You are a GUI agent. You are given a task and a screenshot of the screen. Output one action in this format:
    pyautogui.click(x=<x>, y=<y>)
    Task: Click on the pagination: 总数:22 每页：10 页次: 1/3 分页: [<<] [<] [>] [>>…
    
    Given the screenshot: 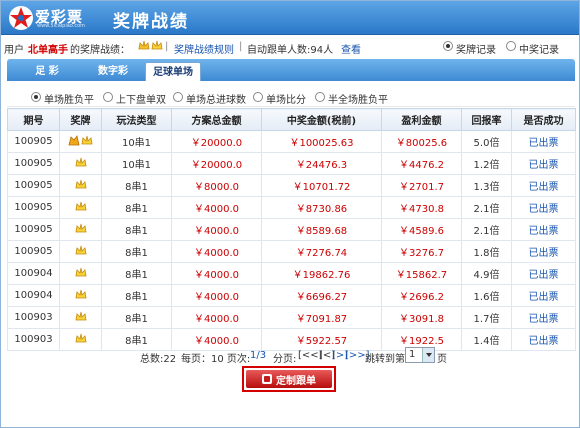 What is the action you would take?
    pyautogui.click(x=290, y=356)
    